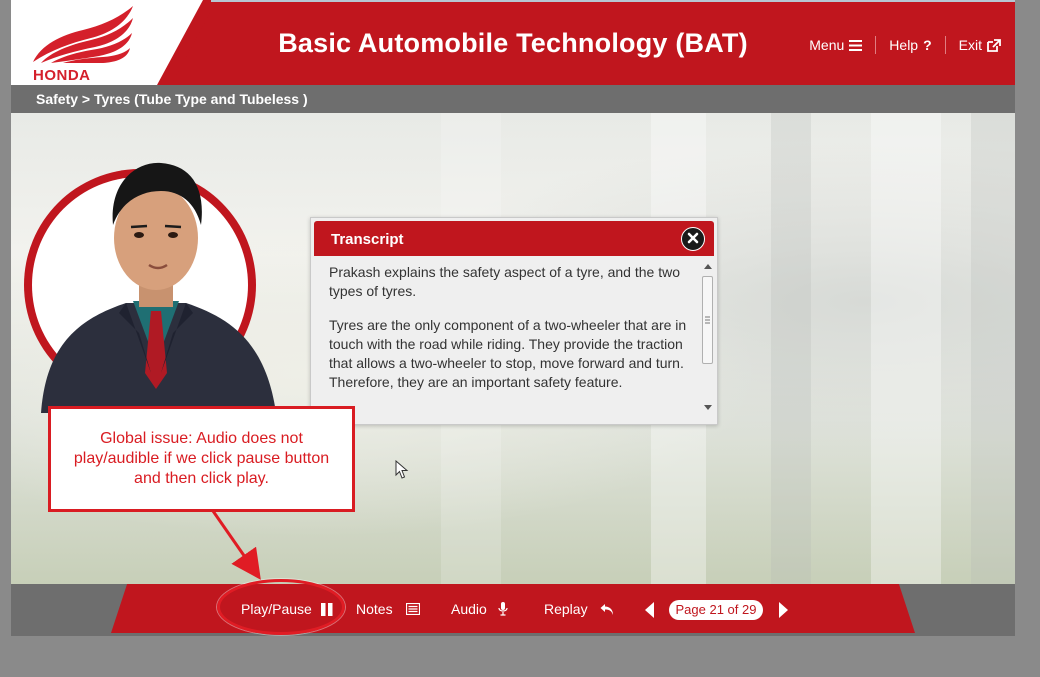 The width and height of the screenshot is (1040, 677). I want to click on review-highlight-ellipse, so click(281, 607).